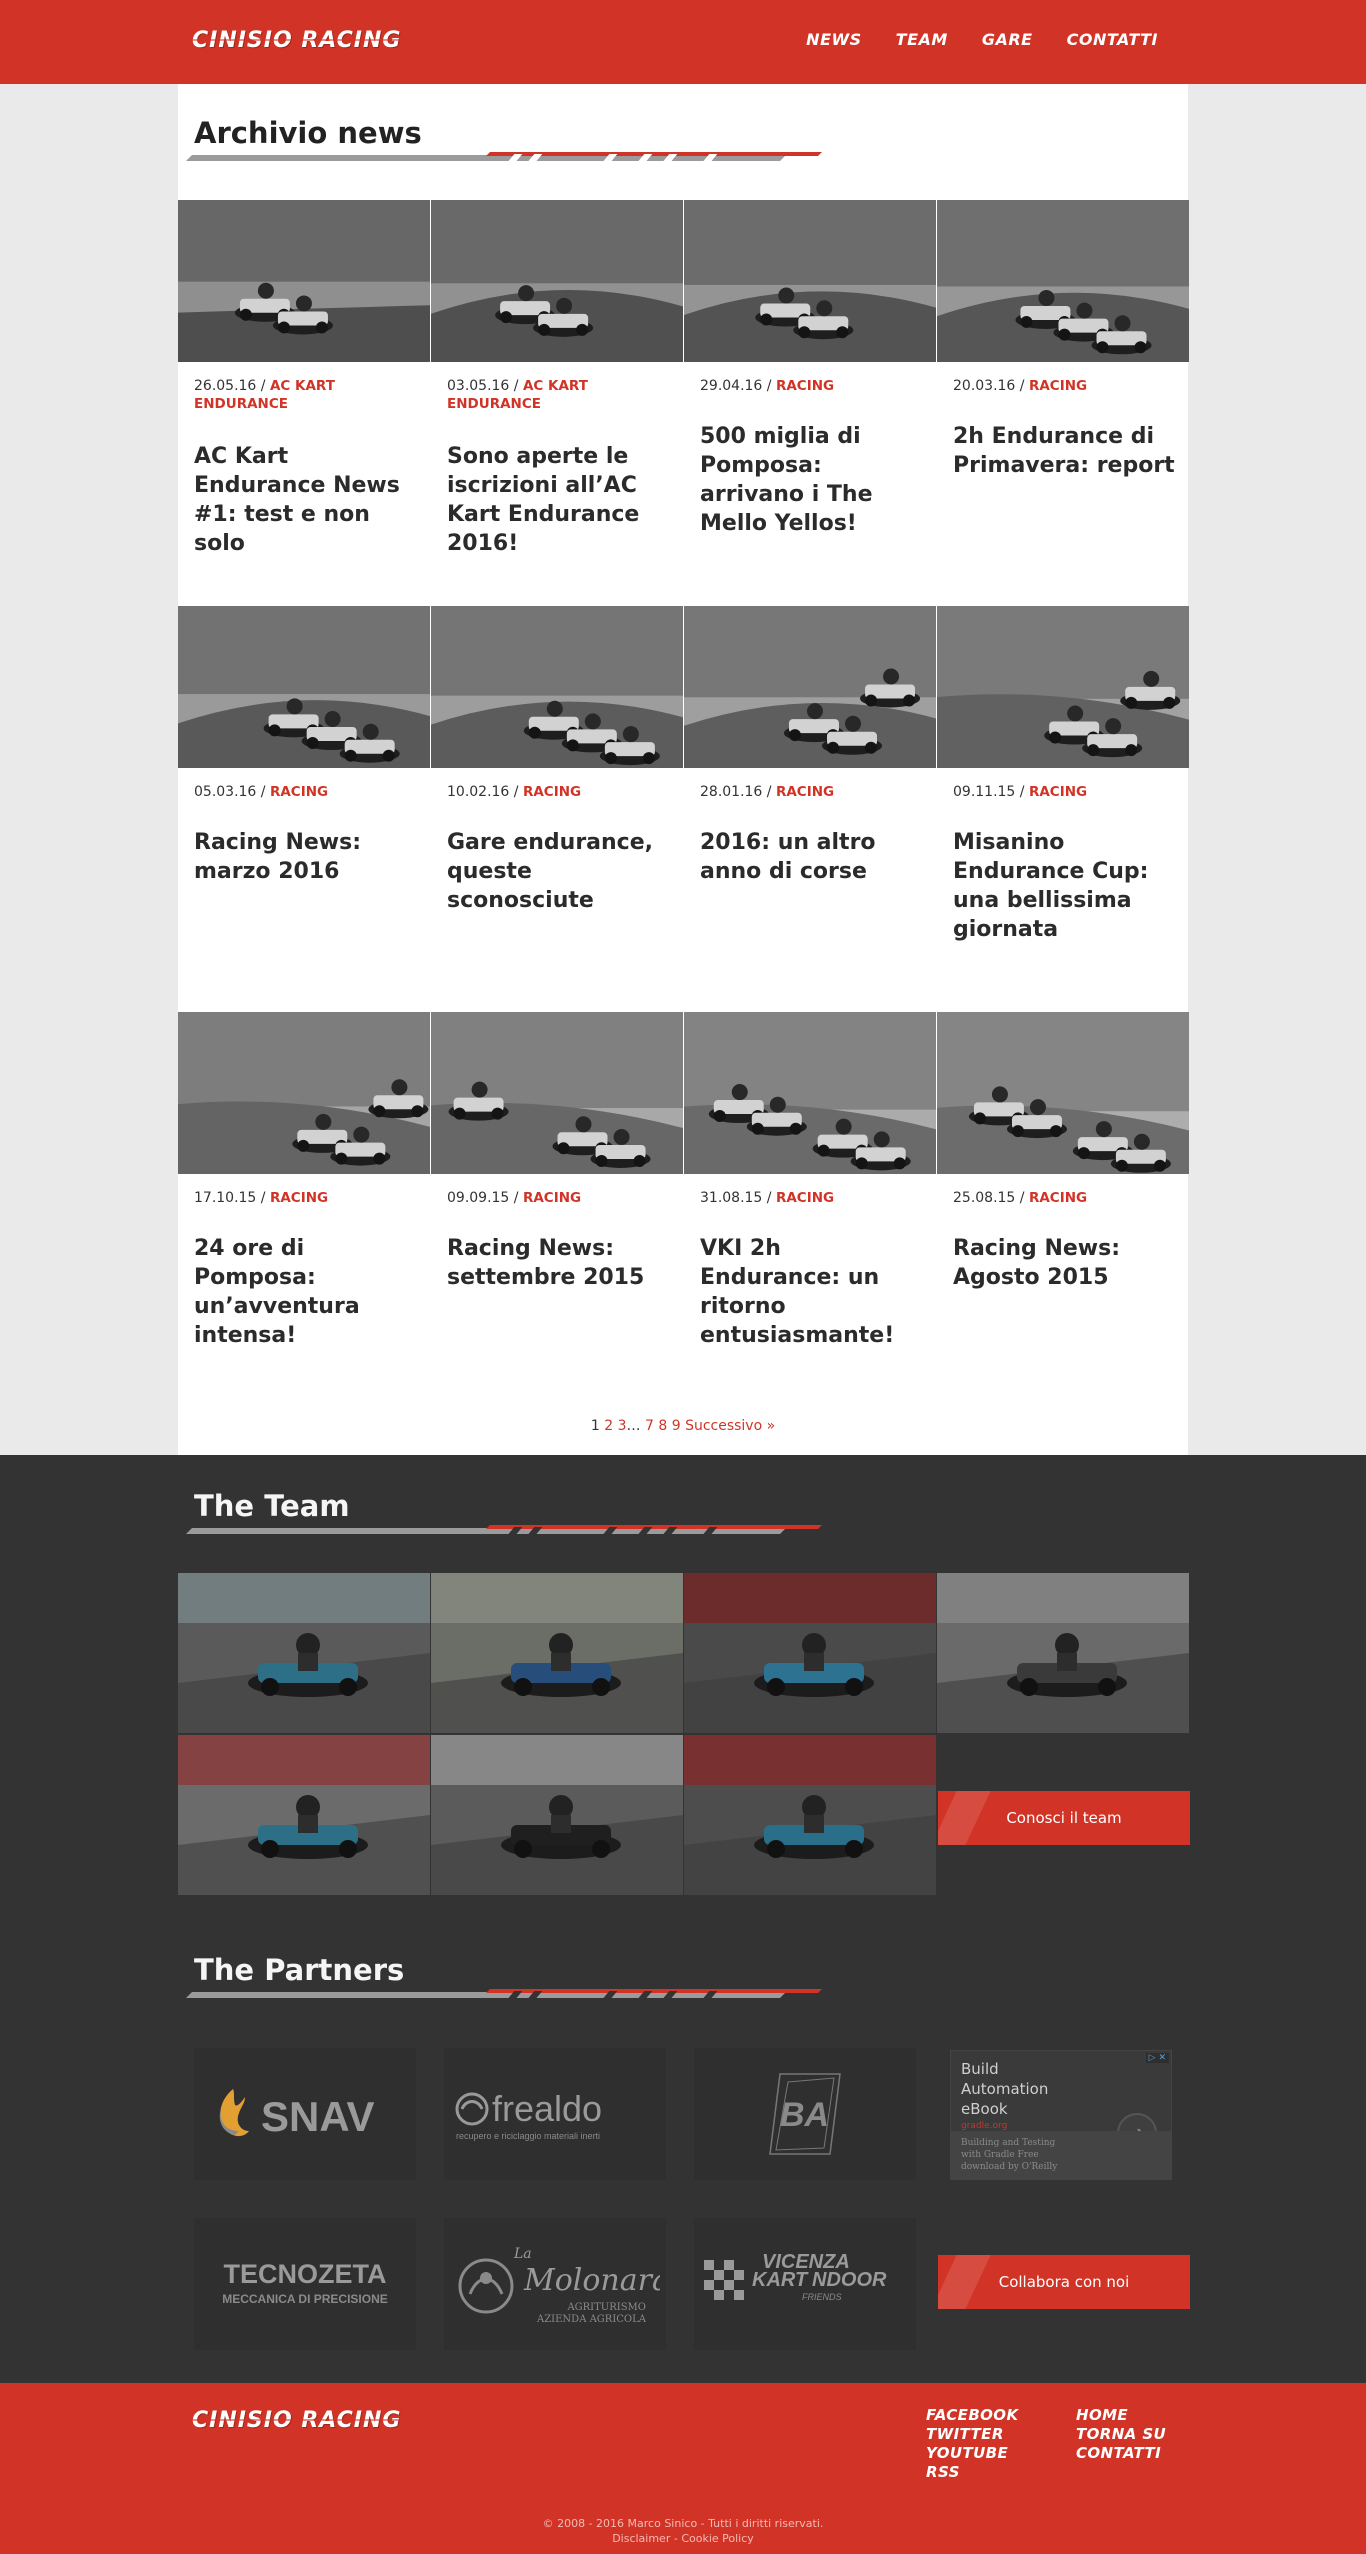  What do you see at coordinates (972, 2415) in the screenshot?
I see `footer-link-facebook: FACEBOOK` at bounding box center [972, 2415].